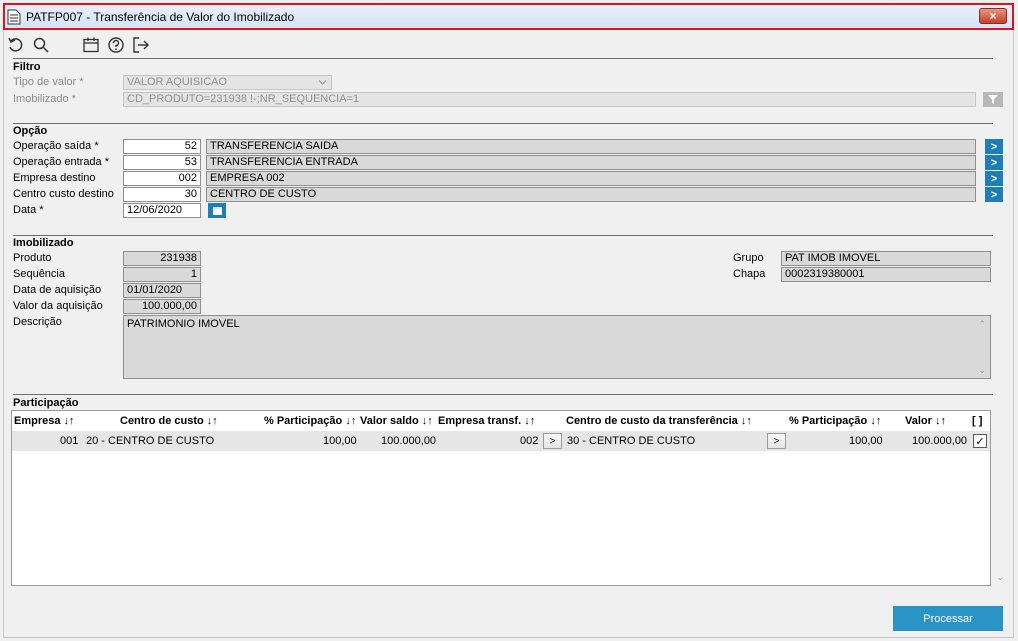  I want to click on empresa-destino-lookup-button: >, so click(994, 178).